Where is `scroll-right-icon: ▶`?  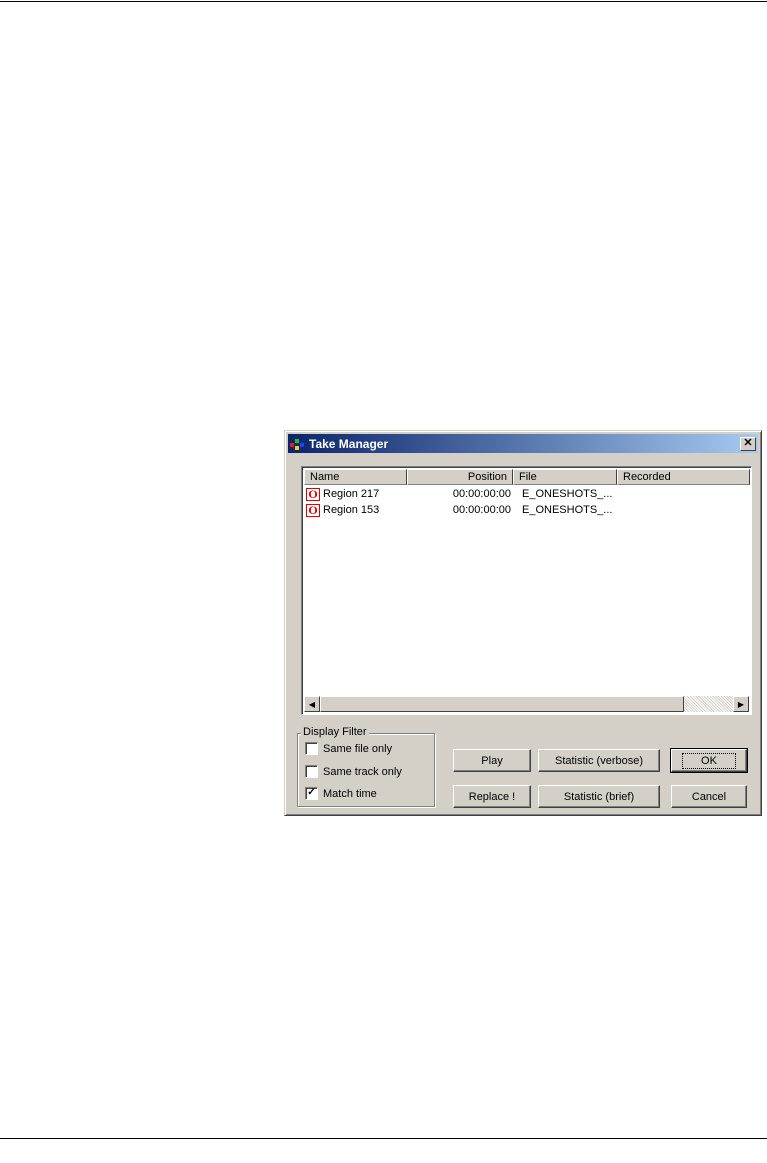
scroll-right-icon: ▶ is located at coordinates (741, 704).